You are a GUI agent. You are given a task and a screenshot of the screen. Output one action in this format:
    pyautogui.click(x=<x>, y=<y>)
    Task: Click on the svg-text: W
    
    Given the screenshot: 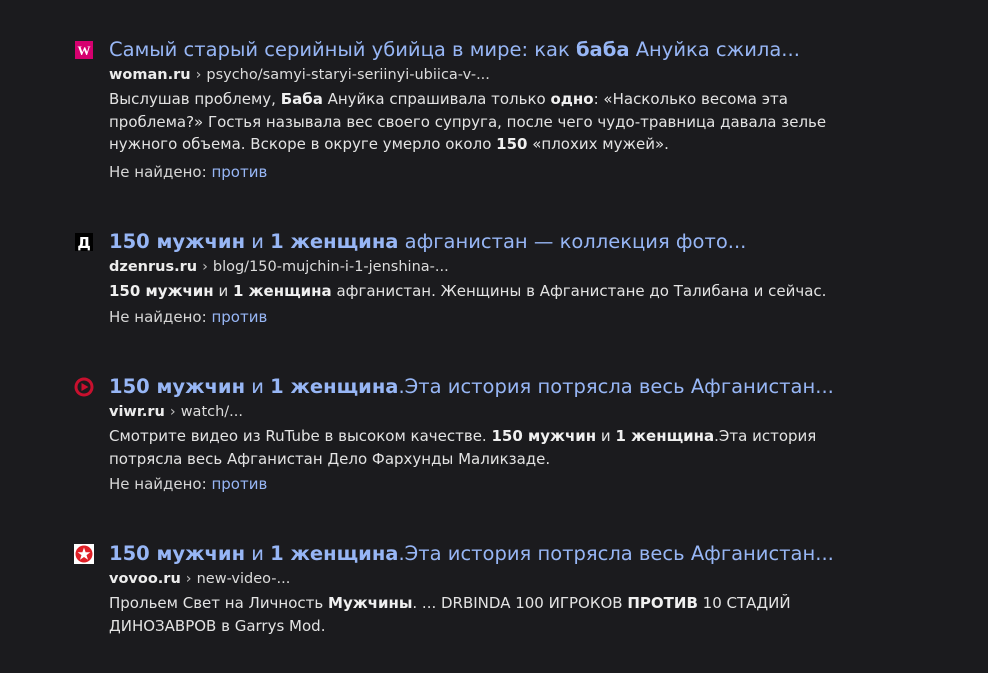 What is the action you would take?
    pyautogui.click(x=84, y=50)
    